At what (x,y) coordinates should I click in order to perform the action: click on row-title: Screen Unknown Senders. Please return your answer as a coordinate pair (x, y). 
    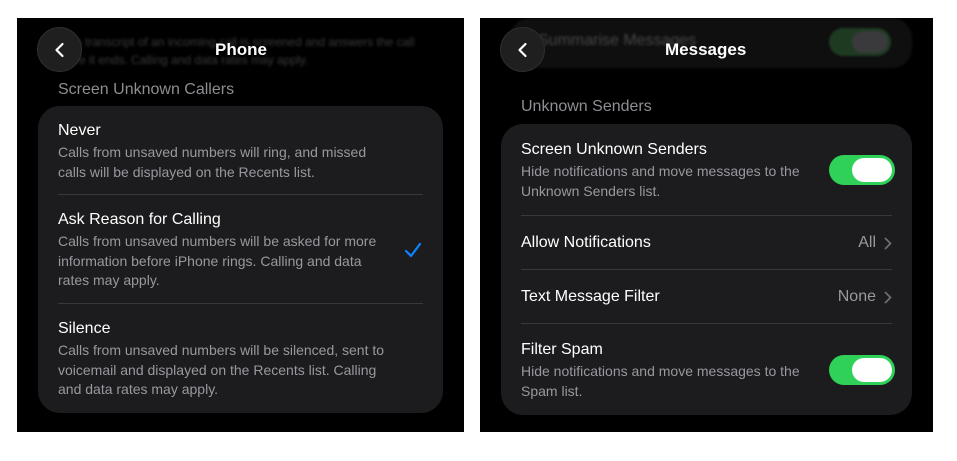
    Looking at the image, I should click on (614, 149).